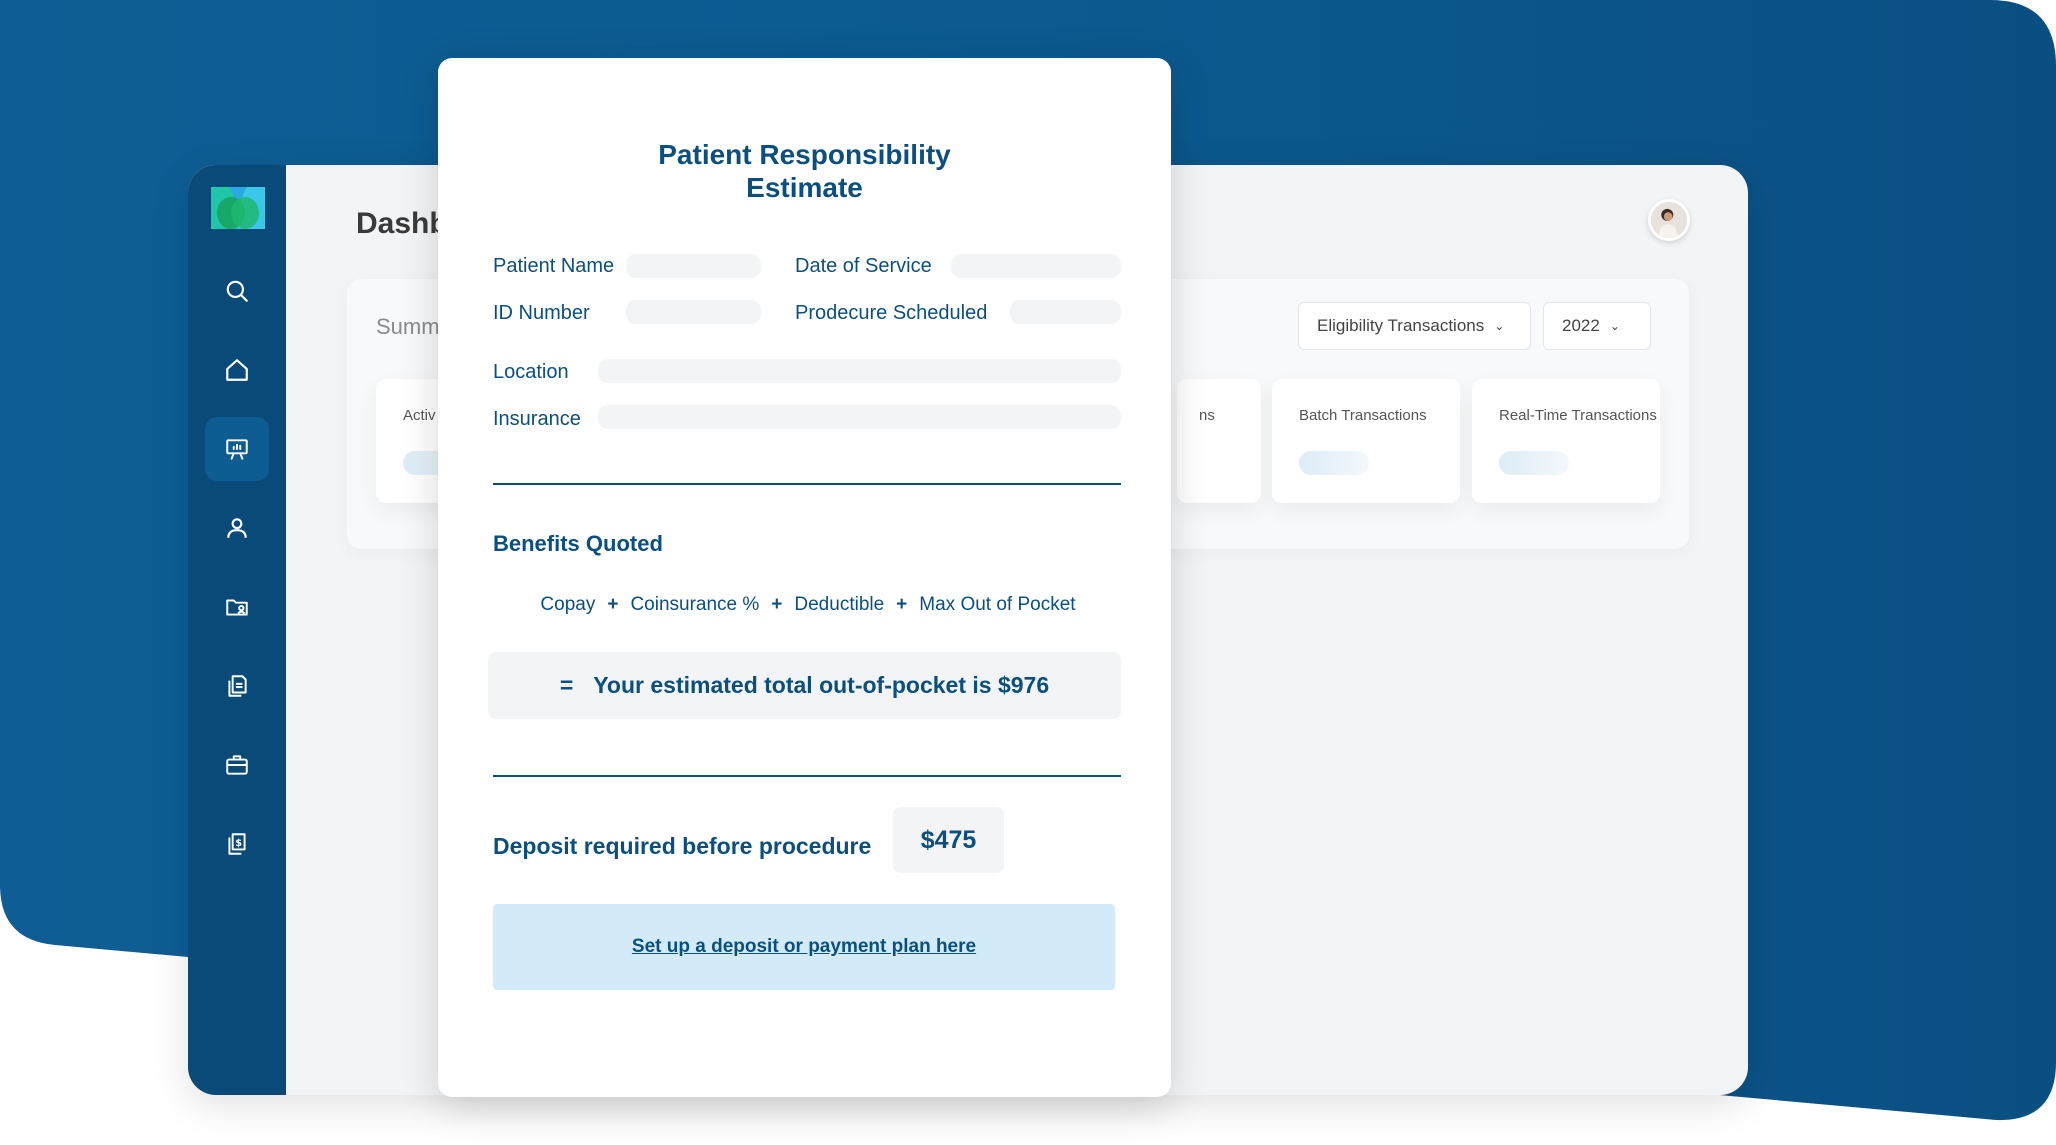  What do you see at coordinates (1366, 441) in the screenshot?
I see `stat-card-batch: Batch Transactions` at bounding box center [1366, 441].